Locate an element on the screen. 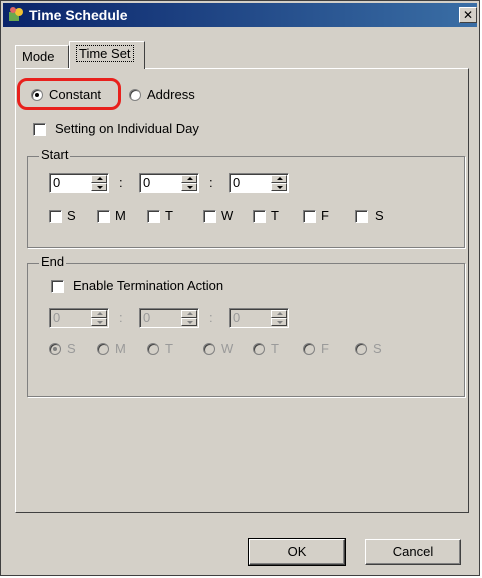 This screenshot has width=482, height=578. end-day-radio-mon is located at coordinates (103, 349).